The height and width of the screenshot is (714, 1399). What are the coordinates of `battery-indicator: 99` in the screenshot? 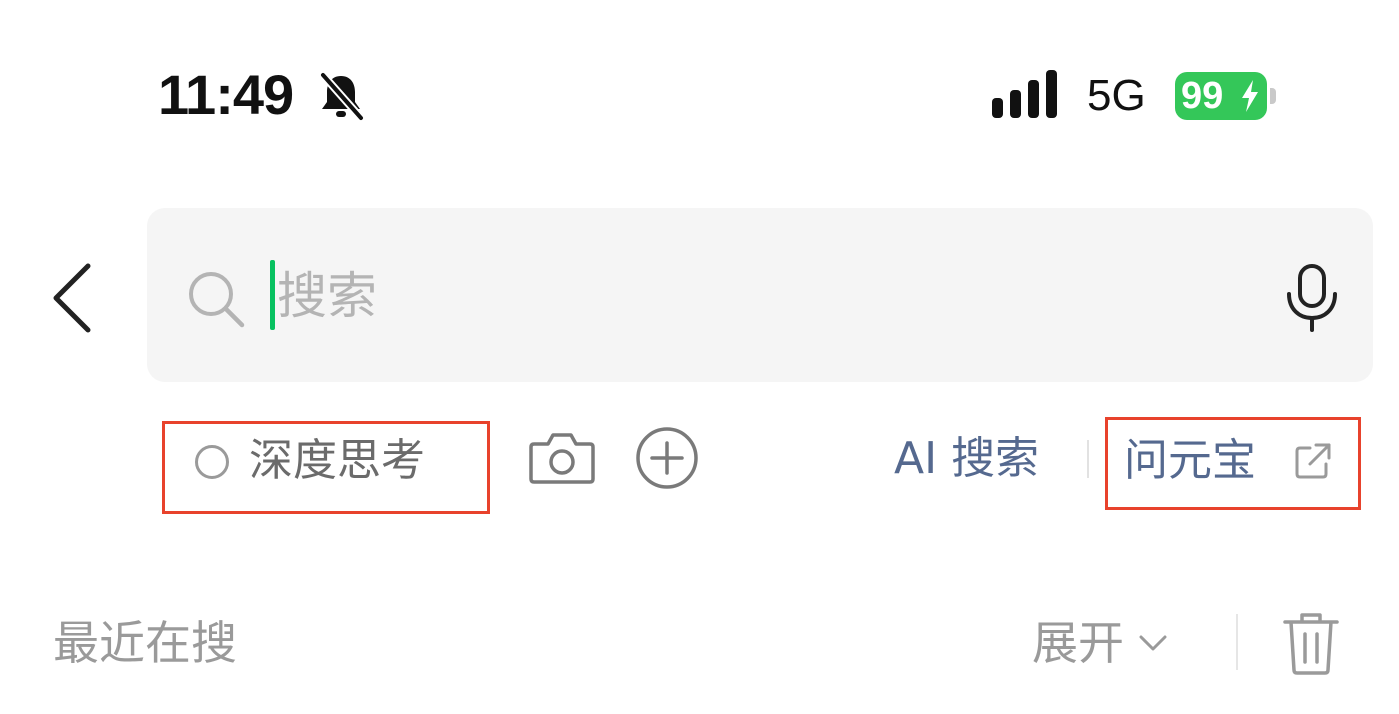 It's located at (1227, 96).